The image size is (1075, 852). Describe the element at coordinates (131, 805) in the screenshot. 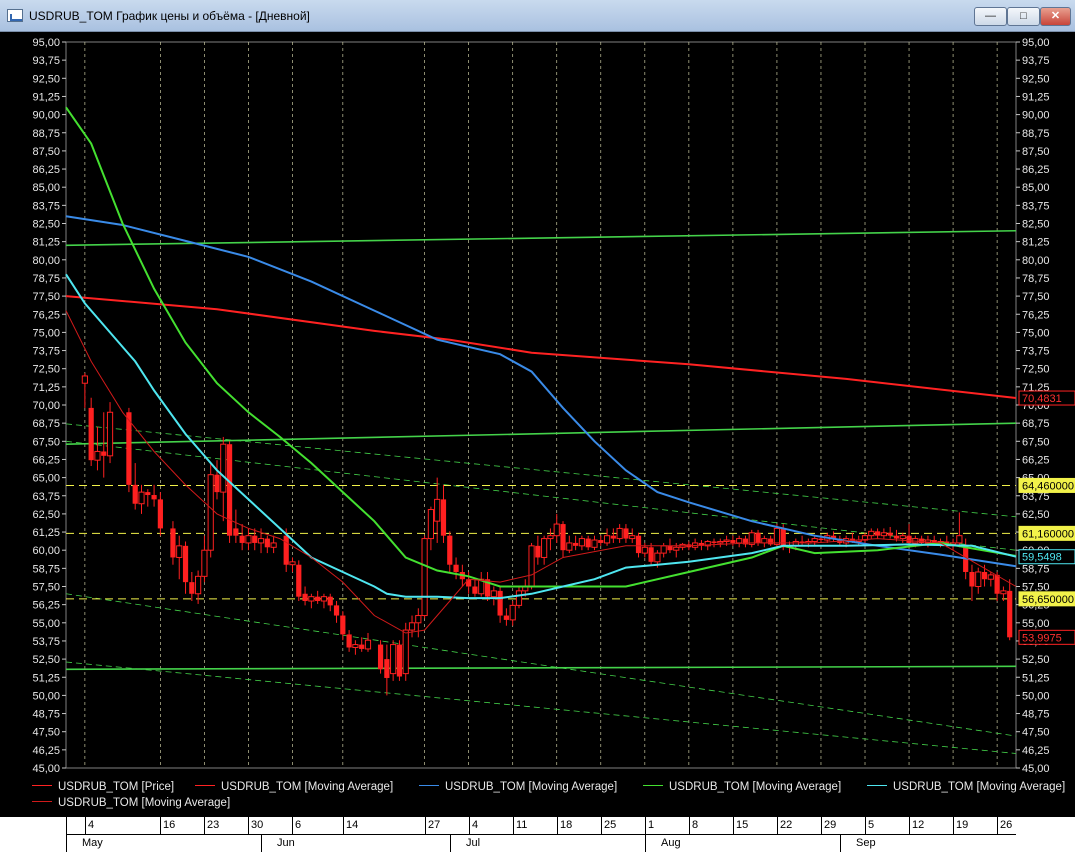

I see `legend-item-ma-darkred: USDRUB_TOM [Moving Average]` at that location.